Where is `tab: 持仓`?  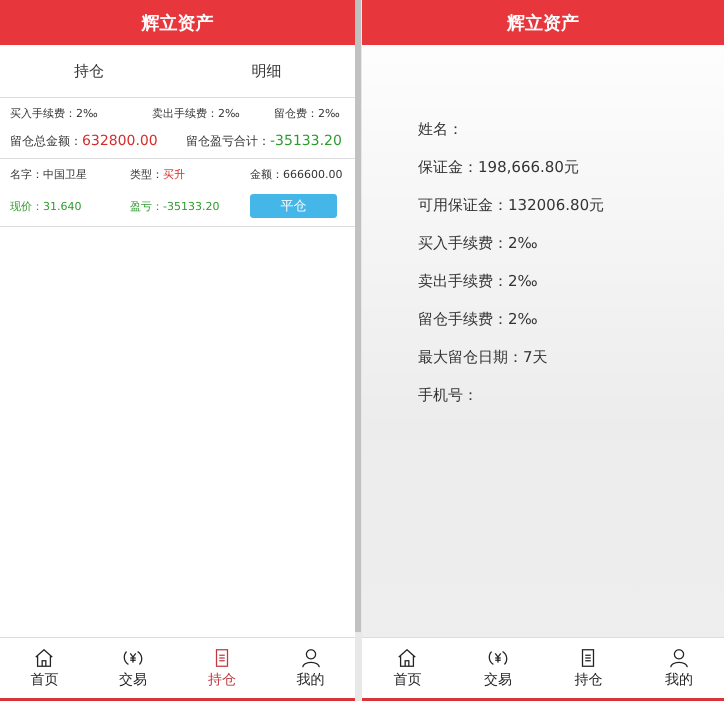 tab: 持仓 is located at coordinates (89, 71).